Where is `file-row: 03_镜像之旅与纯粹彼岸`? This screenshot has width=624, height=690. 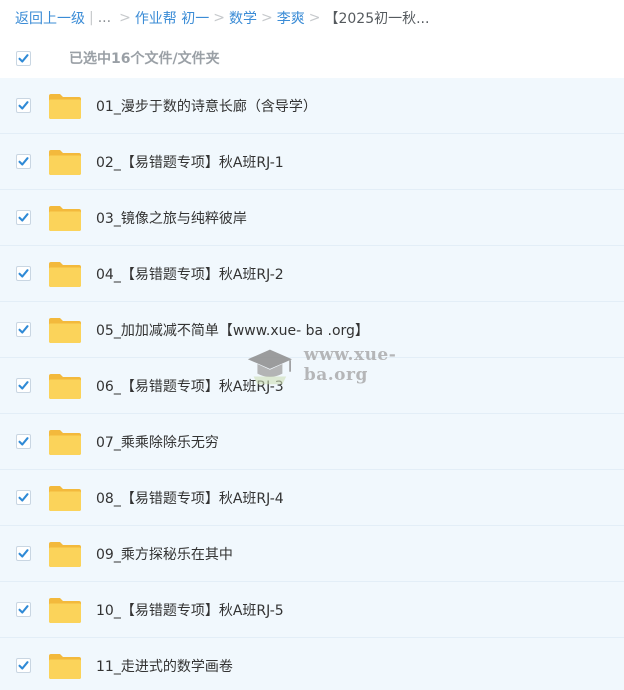
file-row: 03_镜像之旅与纯粹彼岸 is located at coordinates (312, 218).